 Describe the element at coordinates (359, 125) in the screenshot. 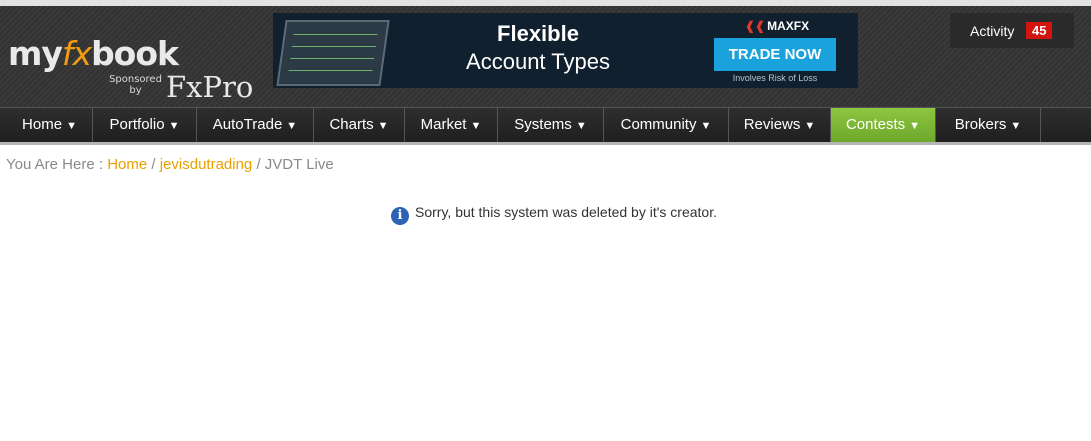

I see `nav-item-charts: Charts ▼` at that location.